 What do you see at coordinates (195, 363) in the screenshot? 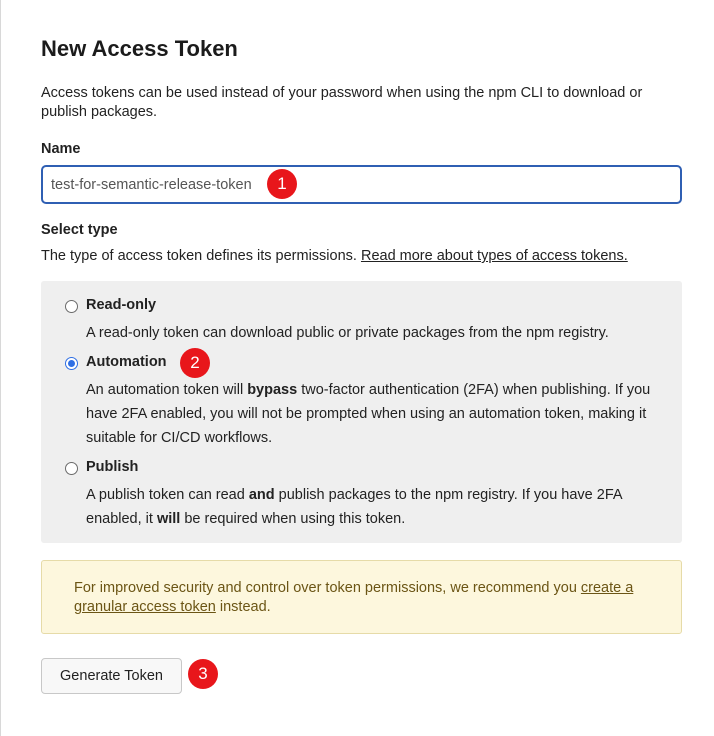
I see `annotation-badge-2: 2` at bounding box center [195, 363].